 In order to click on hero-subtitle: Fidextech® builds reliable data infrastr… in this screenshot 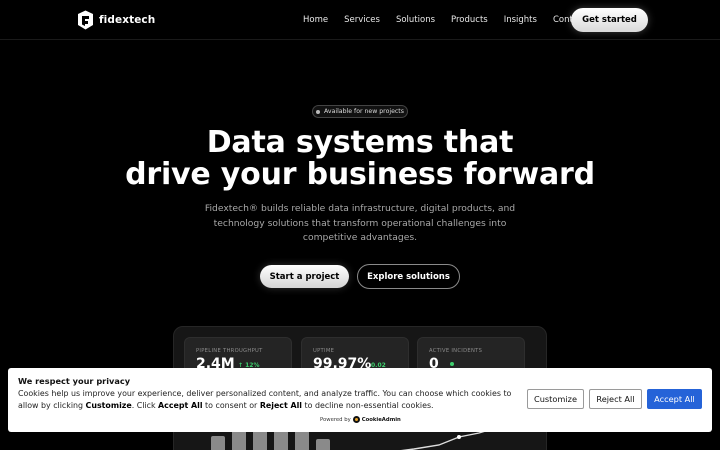, I will do `click(360, 223)`.